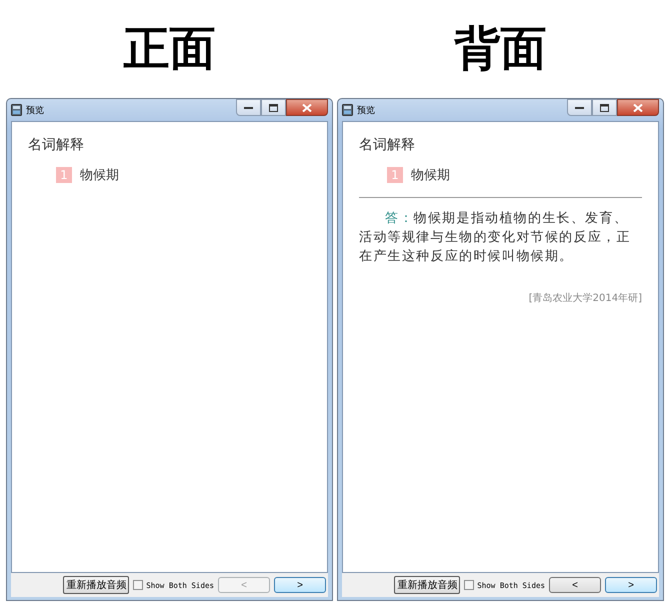 This screenshot has height=607, width=671. Describe the element at coordinates (495, 238) in the screenshot. I see `answer-text: 答：物候期是指动植物的生长、发育、活动等规律与生物的变化对节候的反应，正在产生这种反应的时候叫物候期。` at that location.